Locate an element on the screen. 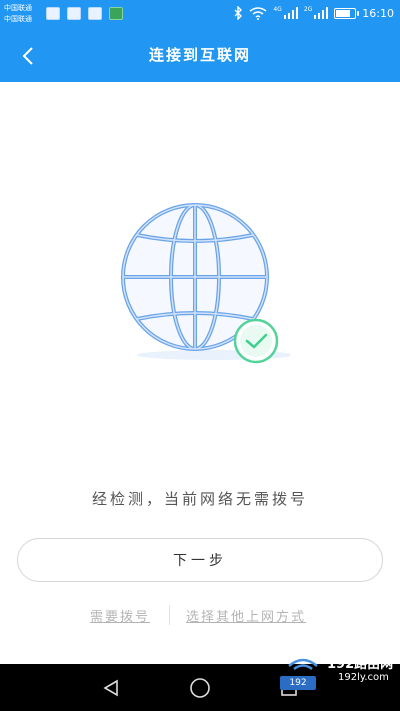 The height and width of the screenshot is (711, 400). signal-1-icon is located at coordinates (290, 13).